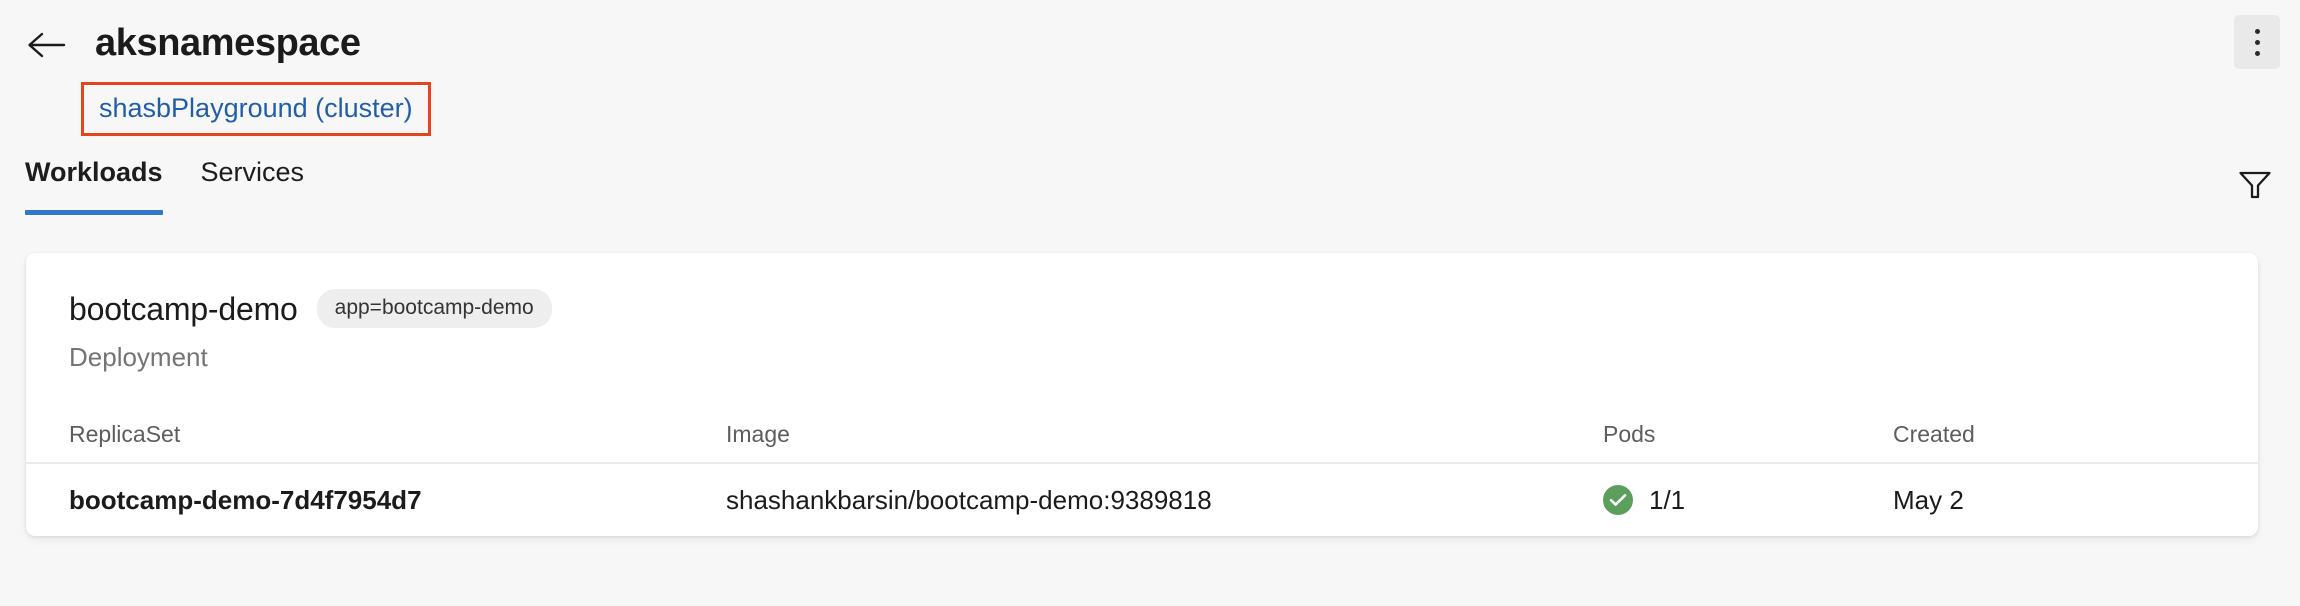 The width and height of the screenshot is (2300, 606). Describe the element at coordinates (1164, 434) in the screenshot. I see `column-header-image-cell: Image` at that location.